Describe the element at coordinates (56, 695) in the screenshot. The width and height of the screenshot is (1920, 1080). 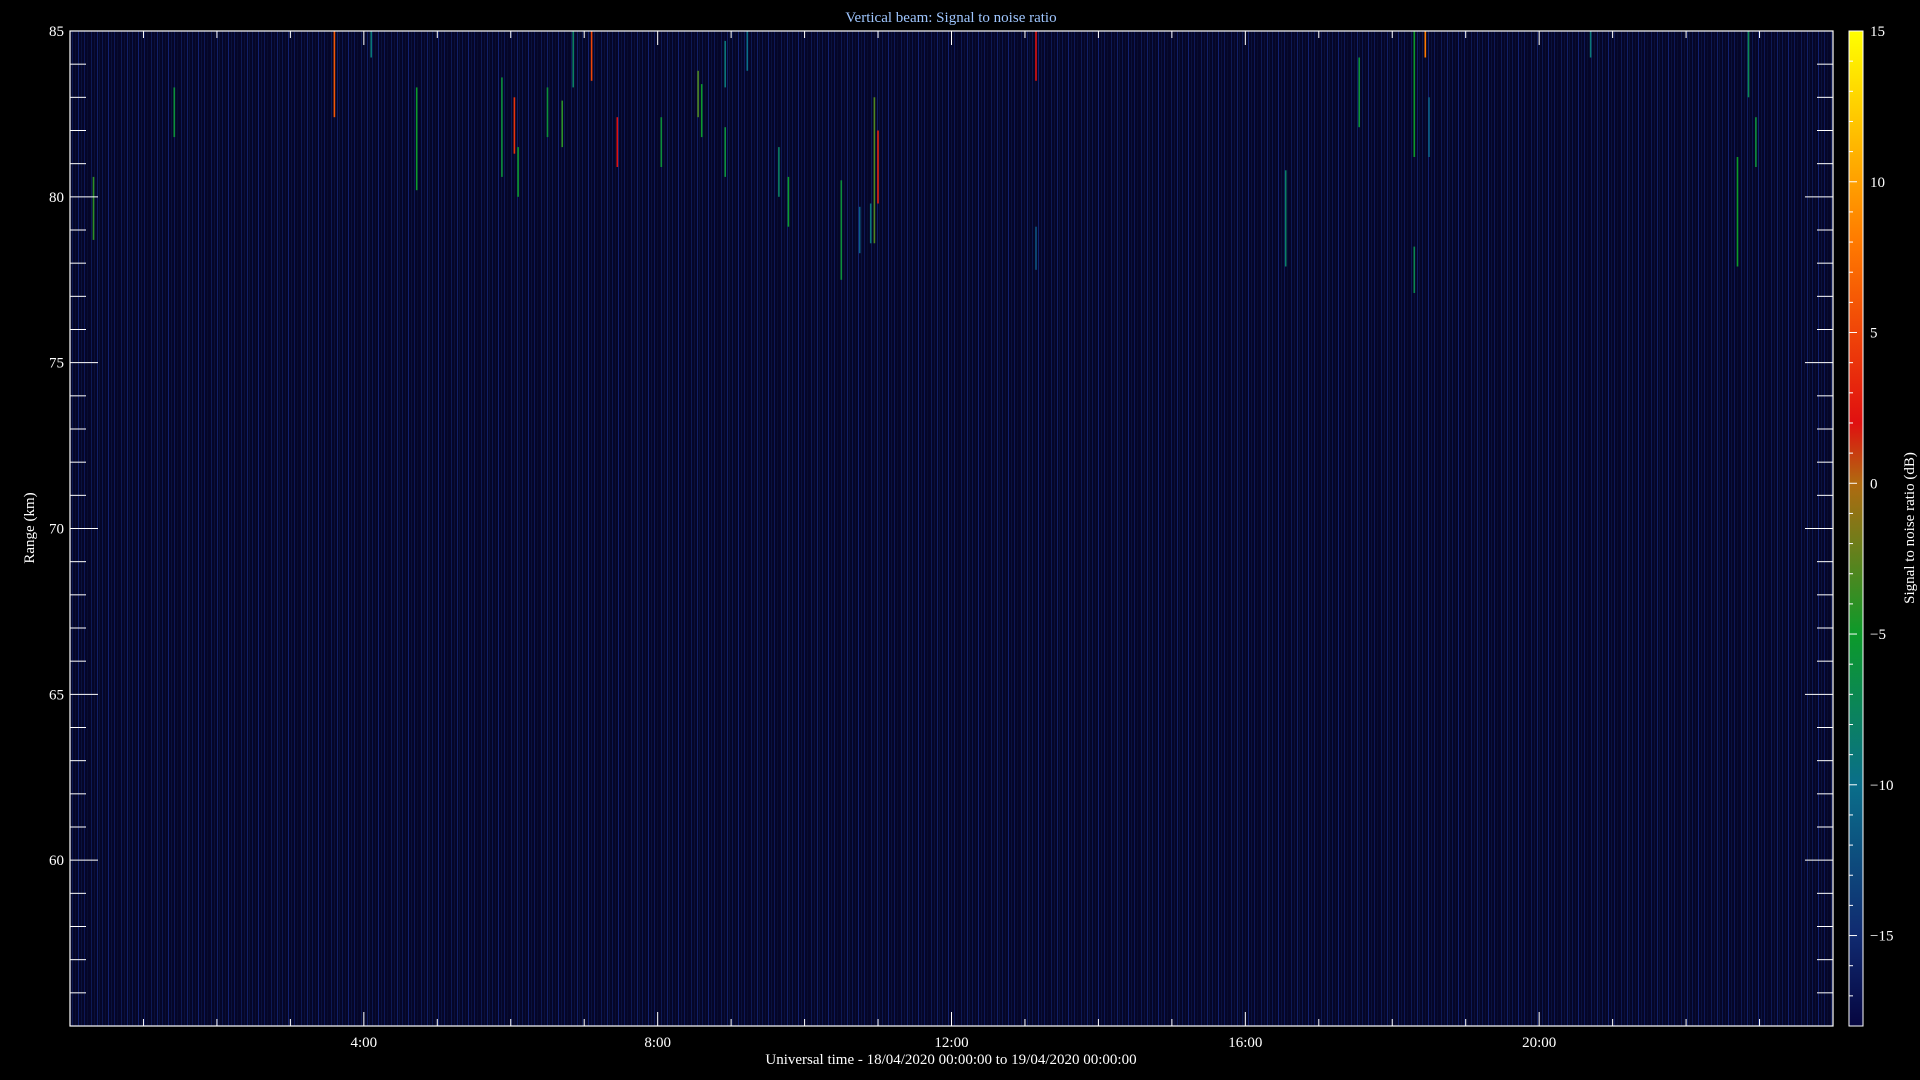
I see `y-tick-label: 65` at that location.